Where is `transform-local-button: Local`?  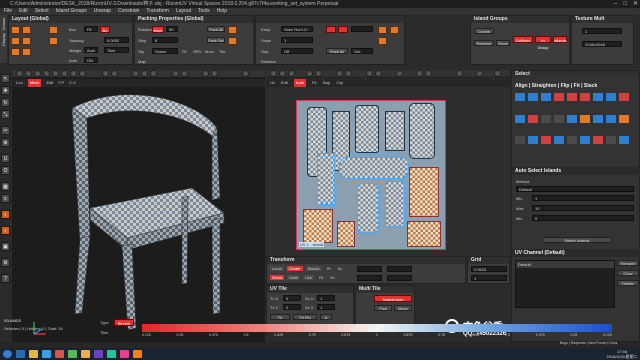 transform-local-button: Local is located at coordinates (277, 268).